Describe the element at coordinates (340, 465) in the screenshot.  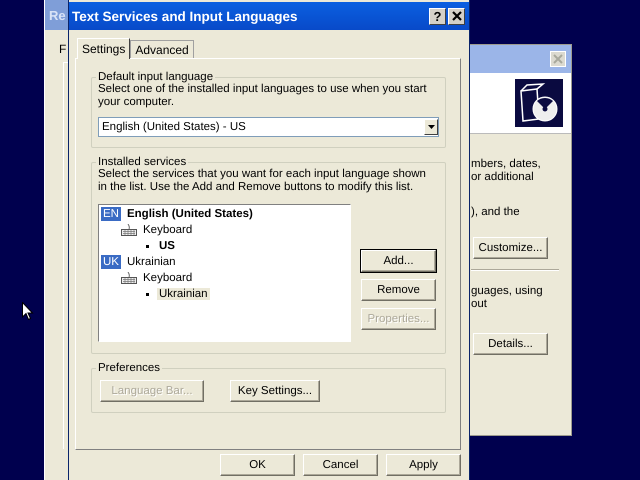
I see `dialog-button: Cancel` at that location.